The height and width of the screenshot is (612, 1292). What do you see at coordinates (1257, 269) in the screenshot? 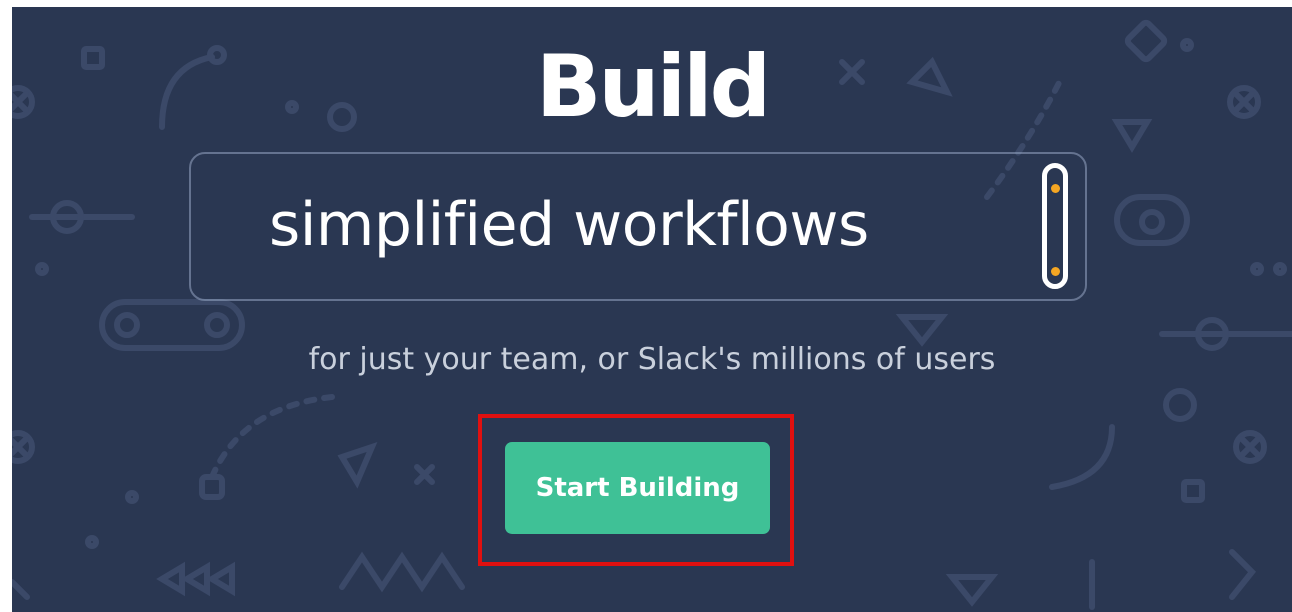
I see `dot-icon` at bounding box center [1257, 269].